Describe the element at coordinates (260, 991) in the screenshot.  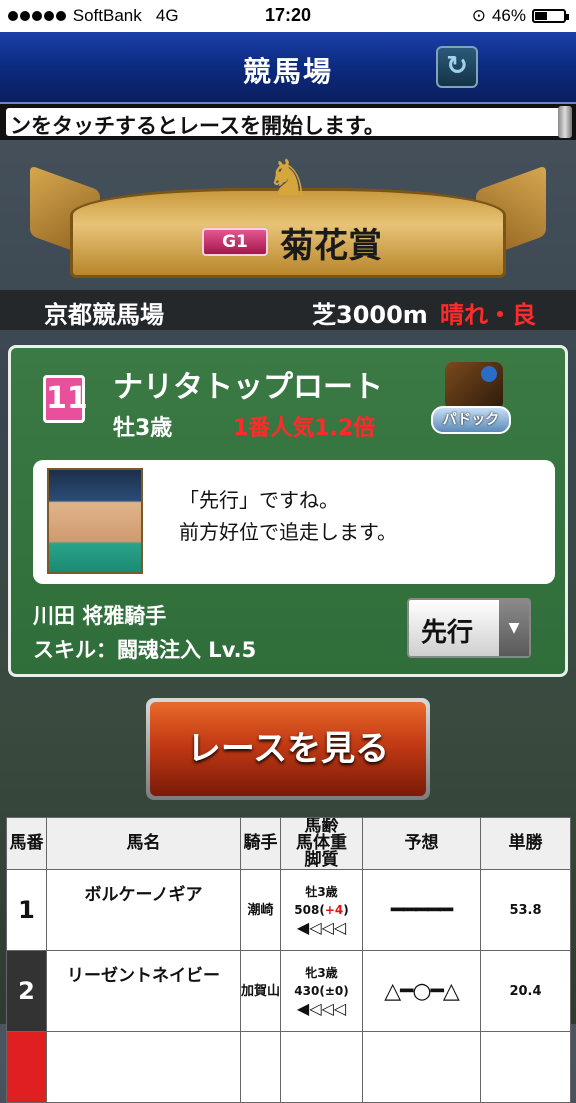
I see `row-jockey: 加賀山` at that location.